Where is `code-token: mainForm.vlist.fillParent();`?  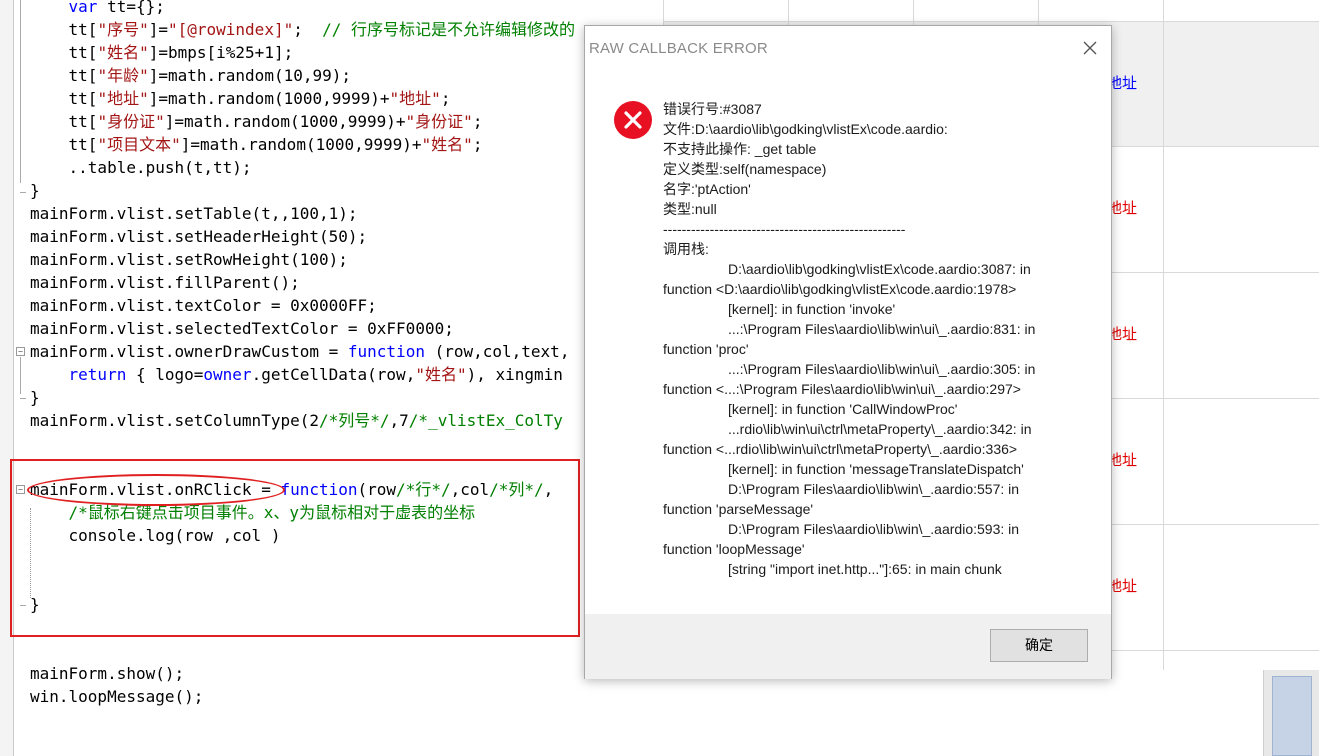
code-token: mainForm.vlist.fillParent(); is located at coordinates (165, 282).